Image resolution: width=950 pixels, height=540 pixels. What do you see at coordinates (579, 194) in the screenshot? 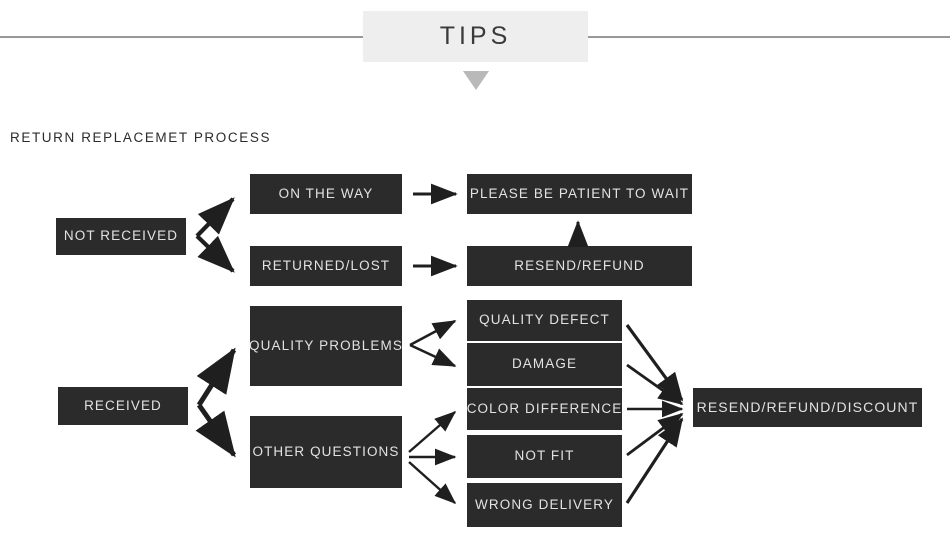
I see `node-please-be-patient-to-wait: PLEASE BE PATIENT TO WAIT` at bounding box center [579, 194].